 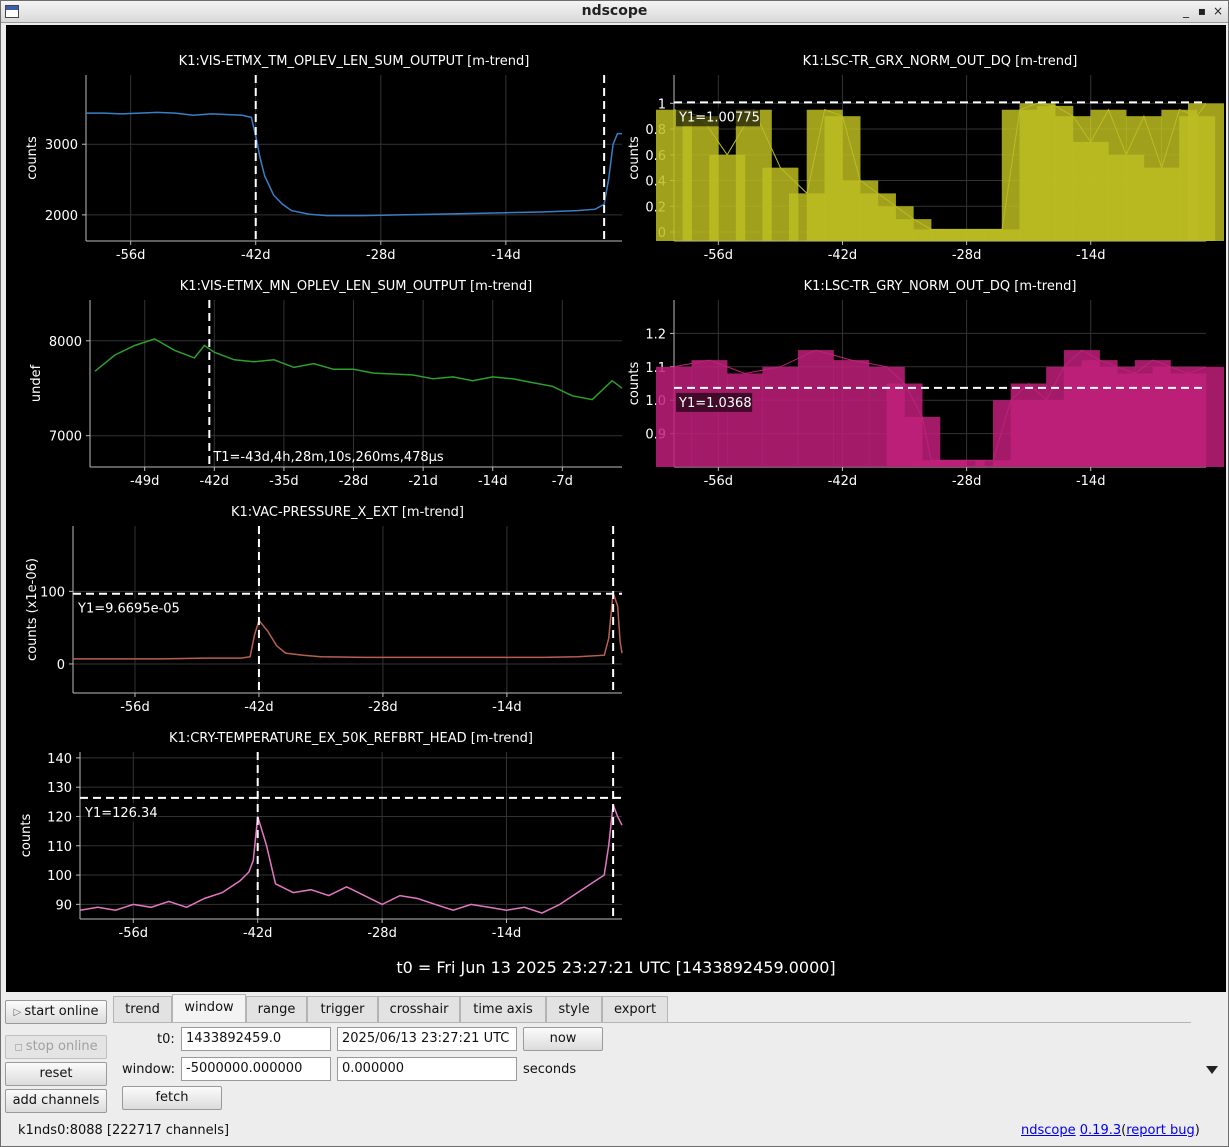 What do you see at coordinates (550, 1069) in the screenshot?
I see `seconds-label: seconds` at bounding box center [550, 1069].